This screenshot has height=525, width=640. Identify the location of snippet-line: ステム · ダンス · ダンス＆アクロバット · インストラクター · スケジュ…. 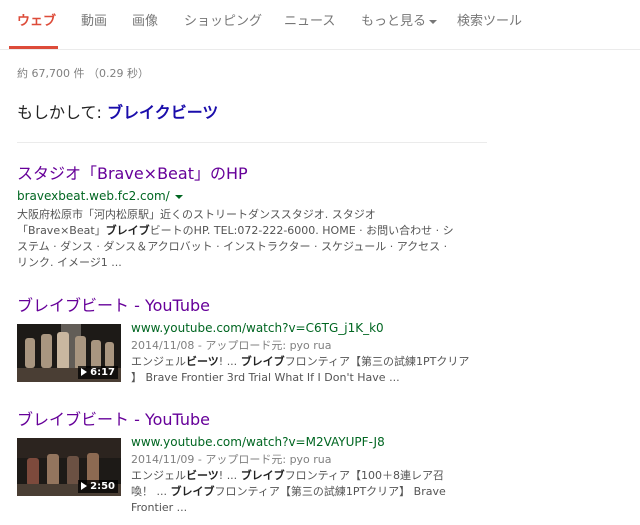
(232, 246).